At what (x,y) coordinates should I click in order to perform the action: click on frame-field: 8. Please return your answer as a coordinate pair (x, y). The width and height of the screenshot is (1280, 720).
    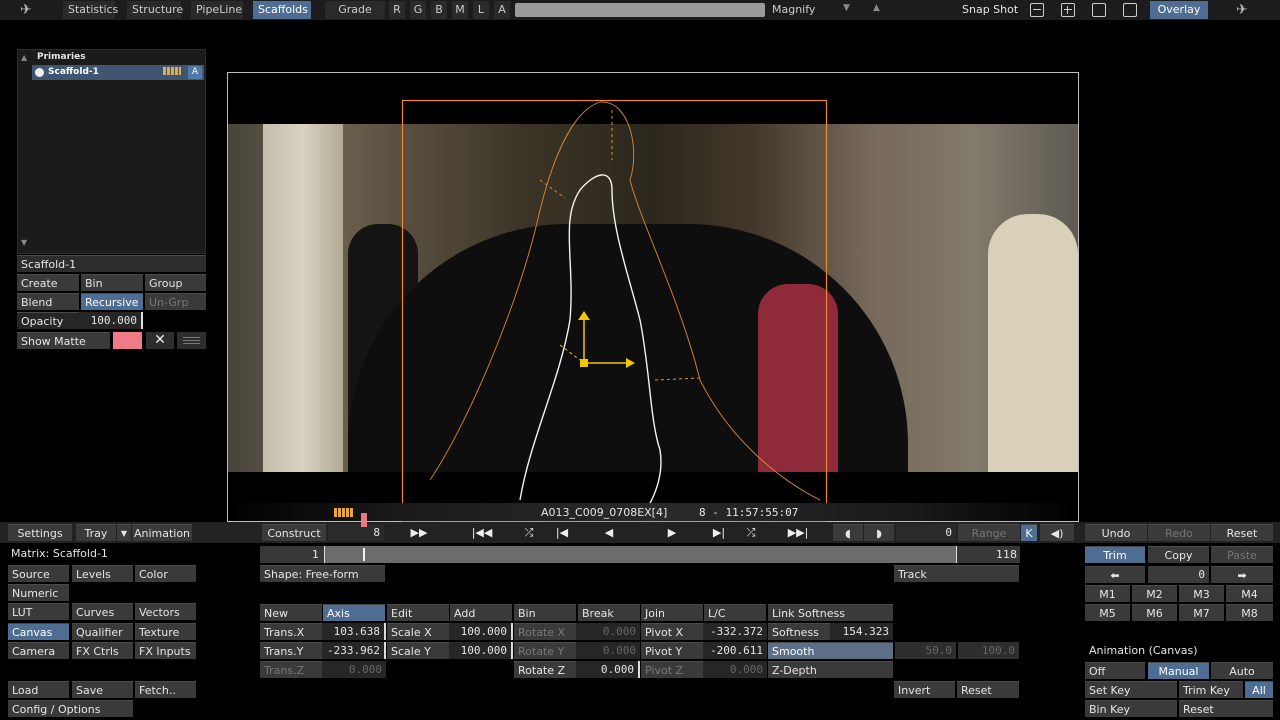
    Looking at the image, I should click on (356, 532).